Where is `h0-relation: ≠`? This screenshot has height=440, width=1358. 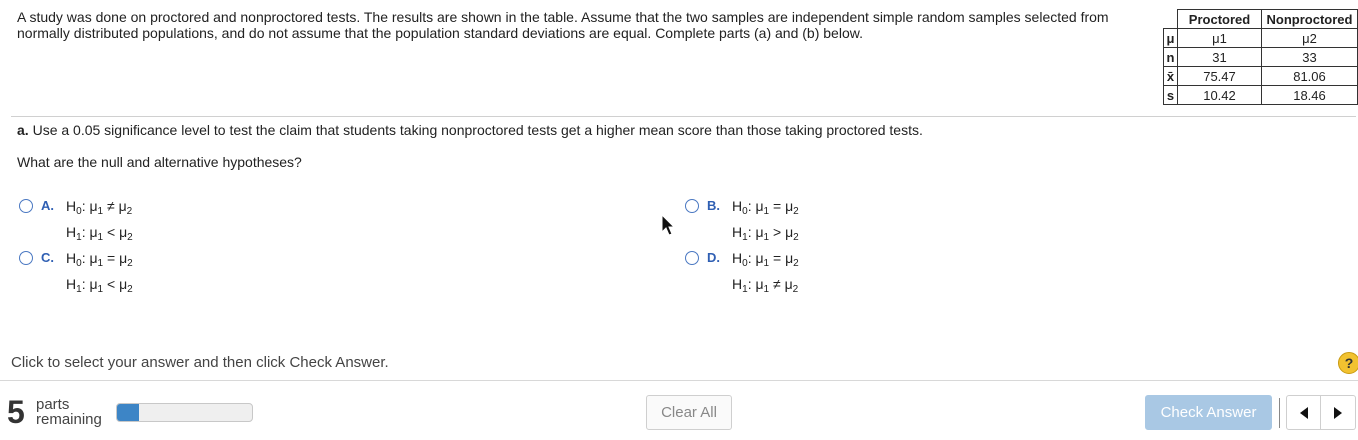 h0-relation: ≠ is located at coordinates (111, 206).